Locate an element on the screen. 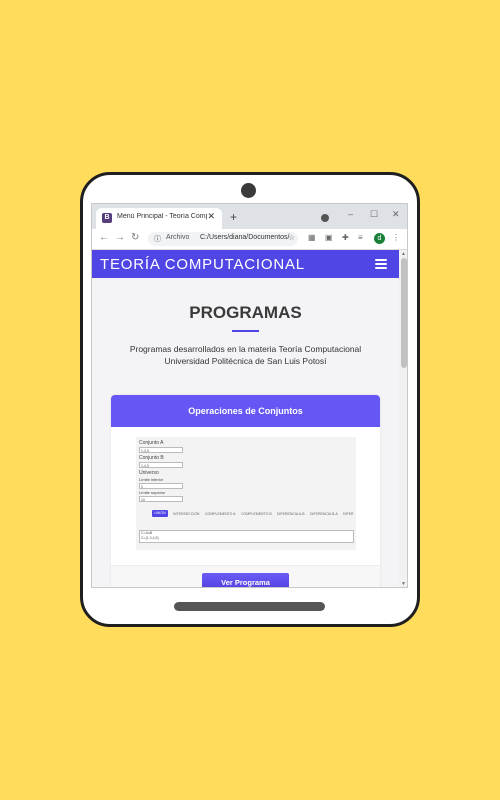 This screenshot has height=800, width=500. preview-label-universe: Universo is located at coordinates (149, 473).